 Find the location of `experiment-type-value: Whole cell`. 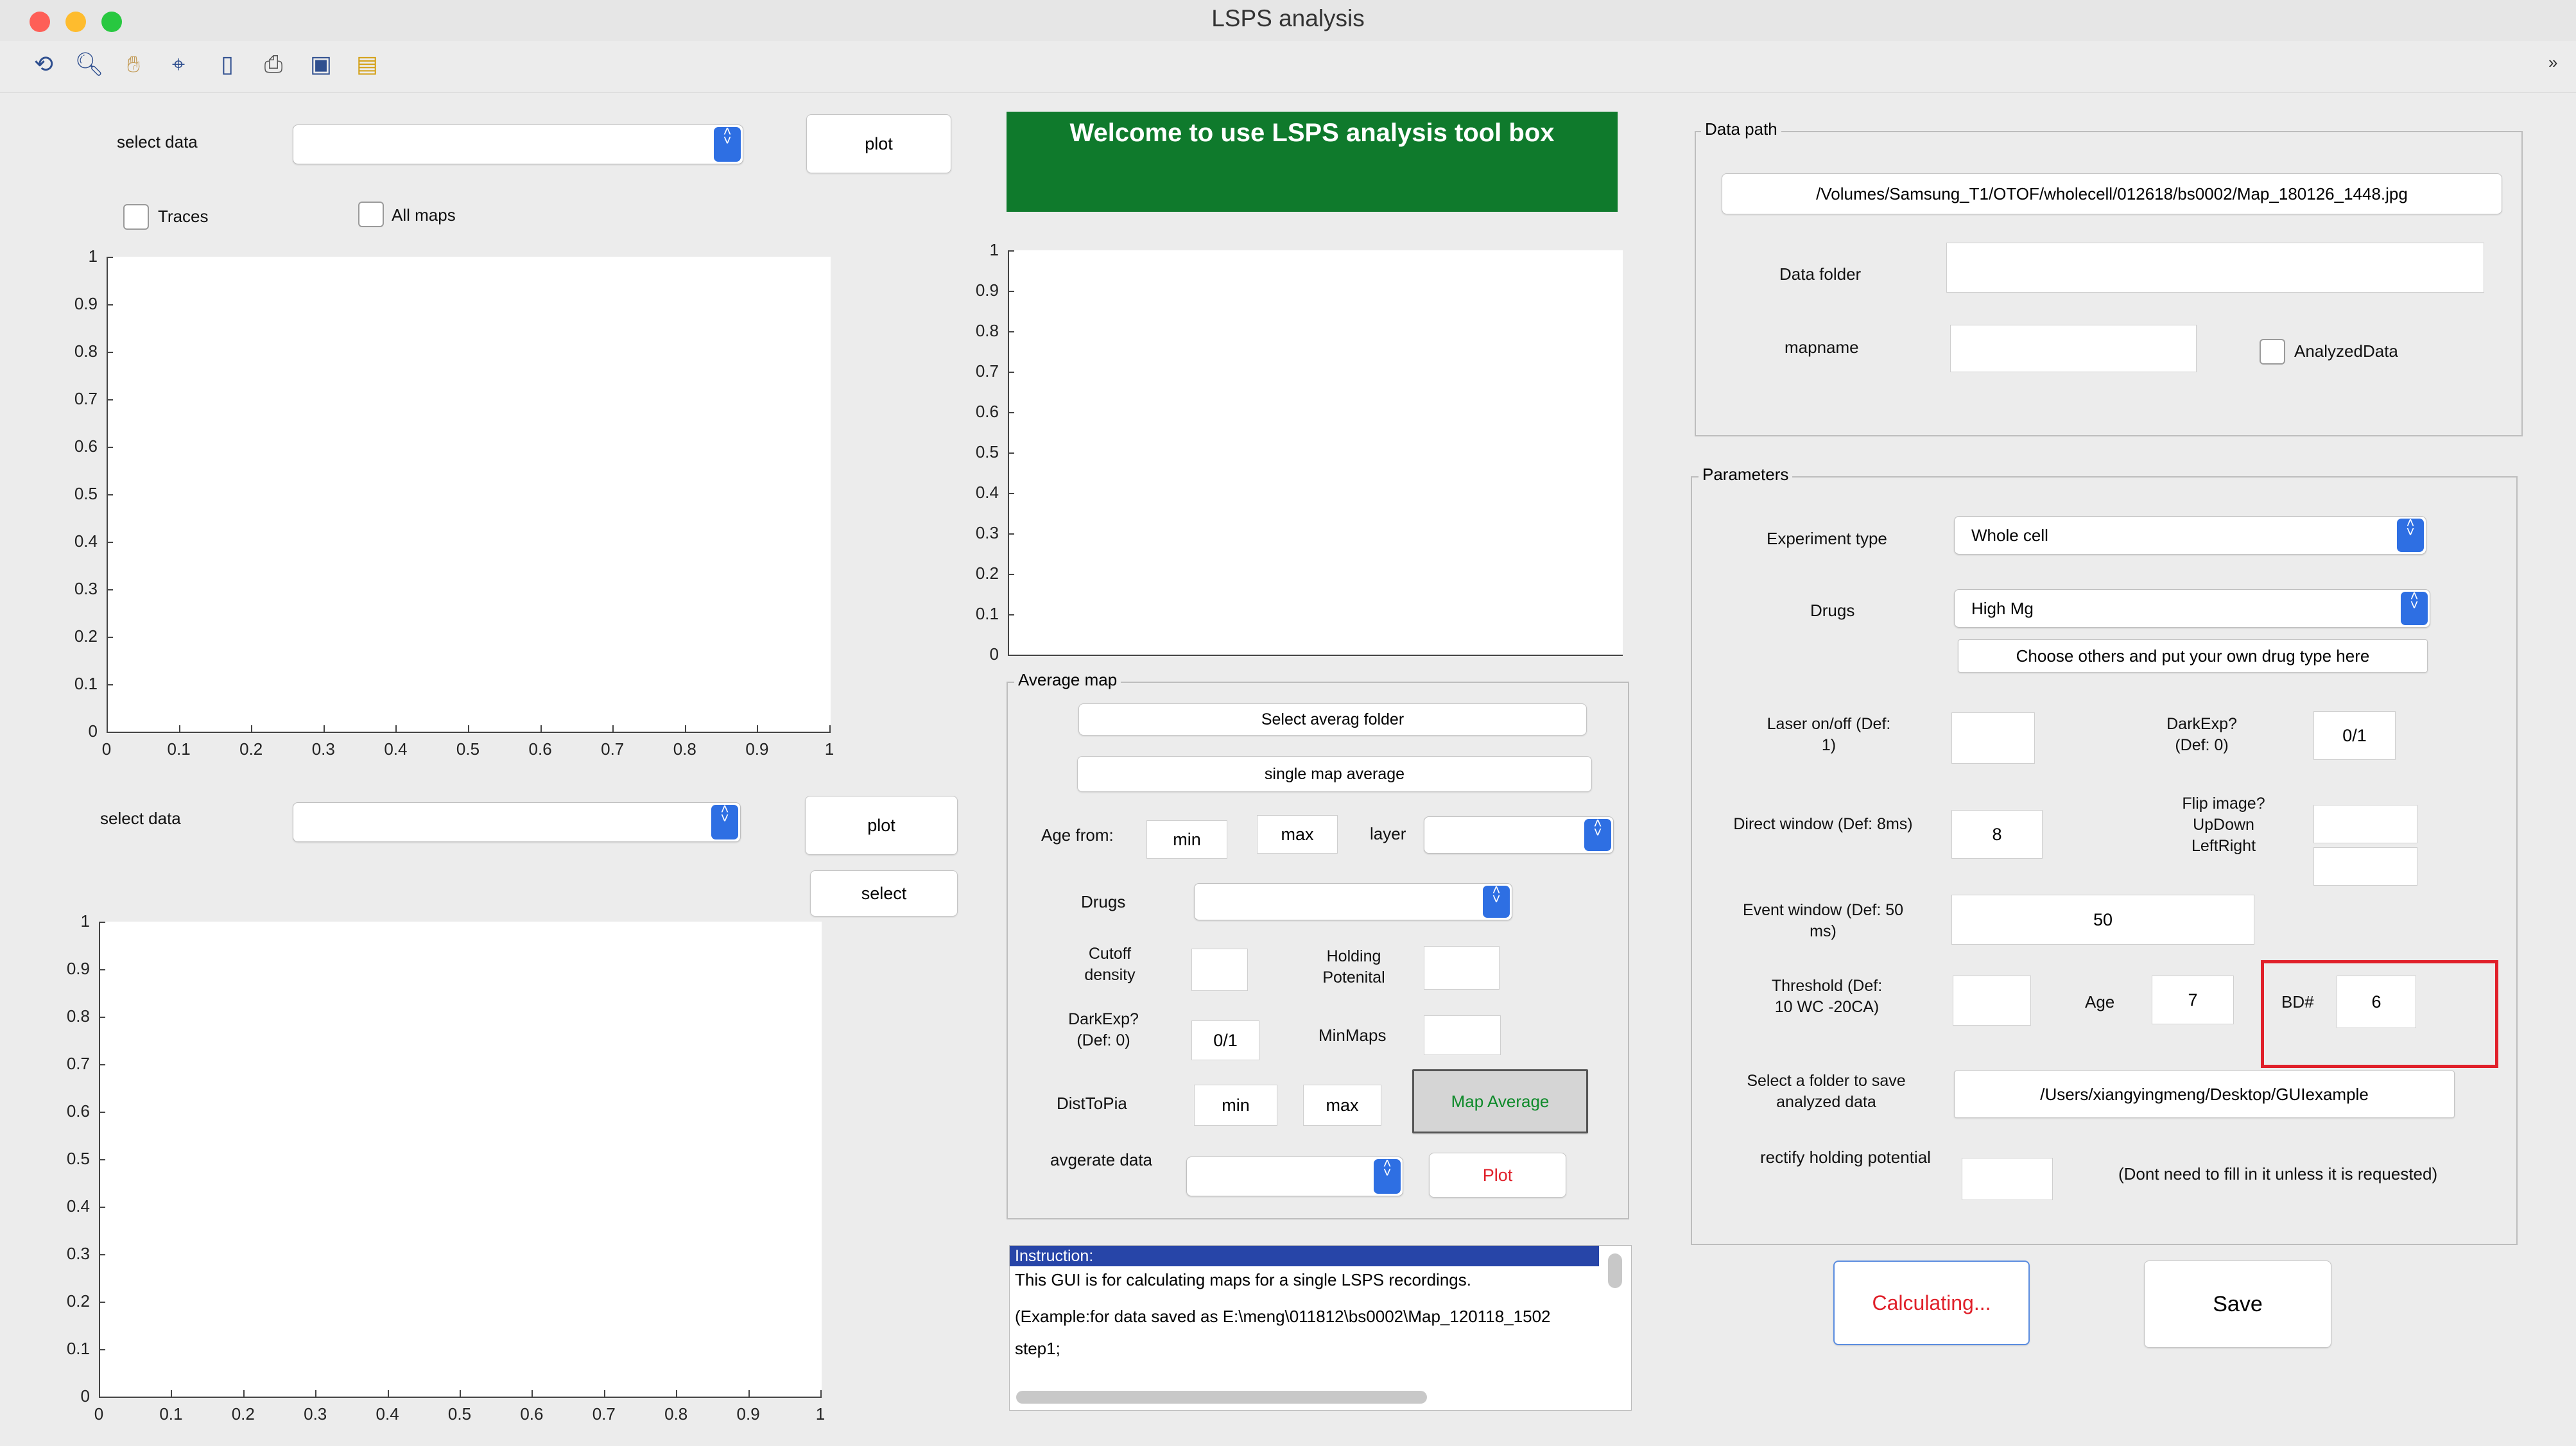

experiment-type-value: Whole cell is located at coordinates (2010, 535).